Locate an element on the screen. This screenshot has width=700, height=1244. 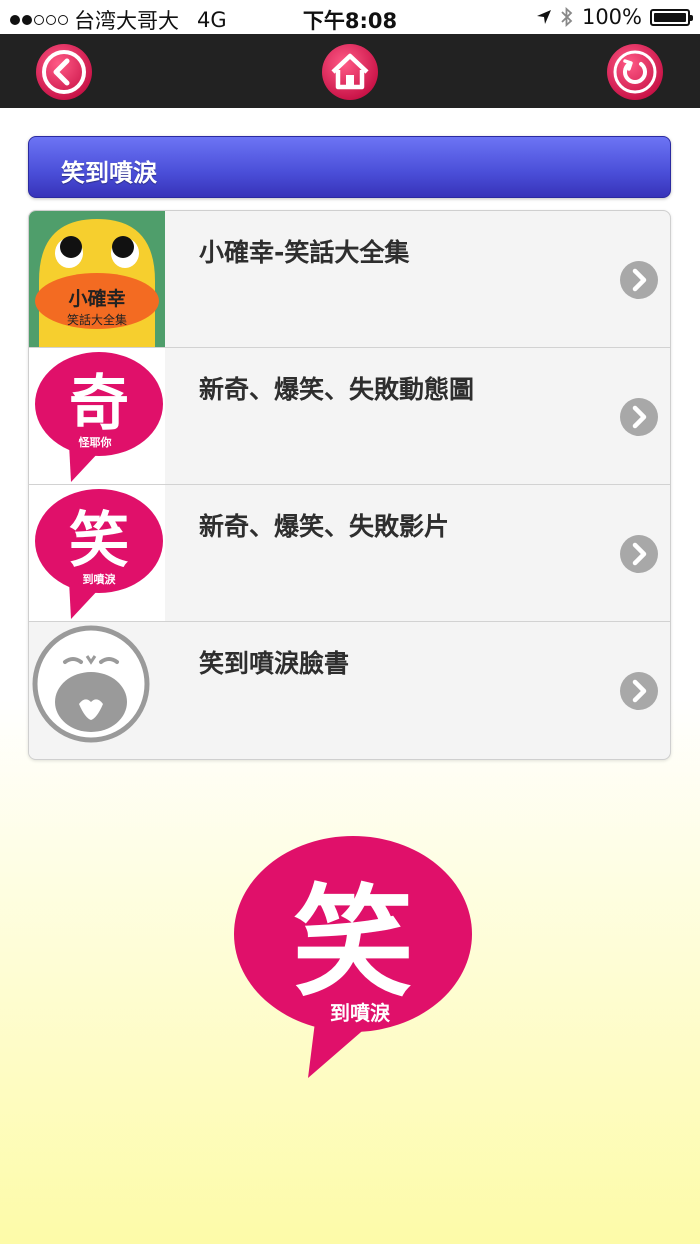
back-arrow-icon is located at coordinates (64, 72).